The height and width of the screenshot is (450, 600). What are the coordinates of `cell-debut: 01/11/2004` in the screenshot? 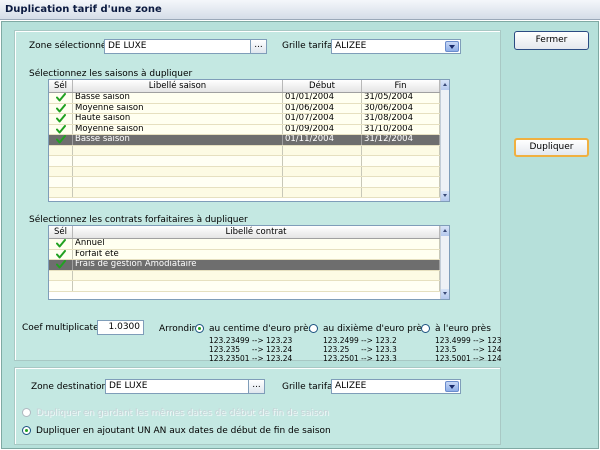 It's located at (322, 140).